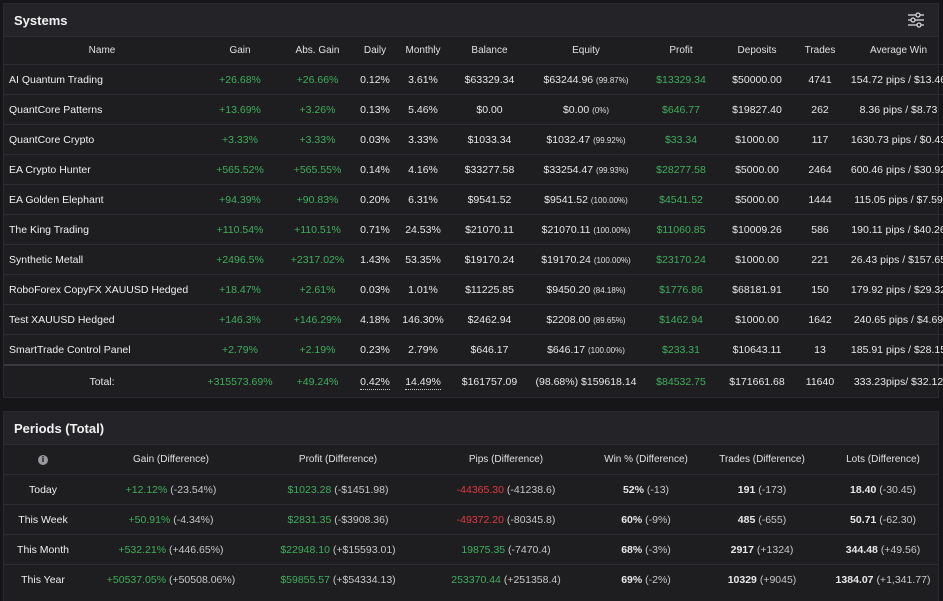 The height and width of the screenshot is (601, 943). What do you see at coordinates (632, 519) in the screenshot?
I see `win-rate-value: 60%` at bounding box center [632, 519].